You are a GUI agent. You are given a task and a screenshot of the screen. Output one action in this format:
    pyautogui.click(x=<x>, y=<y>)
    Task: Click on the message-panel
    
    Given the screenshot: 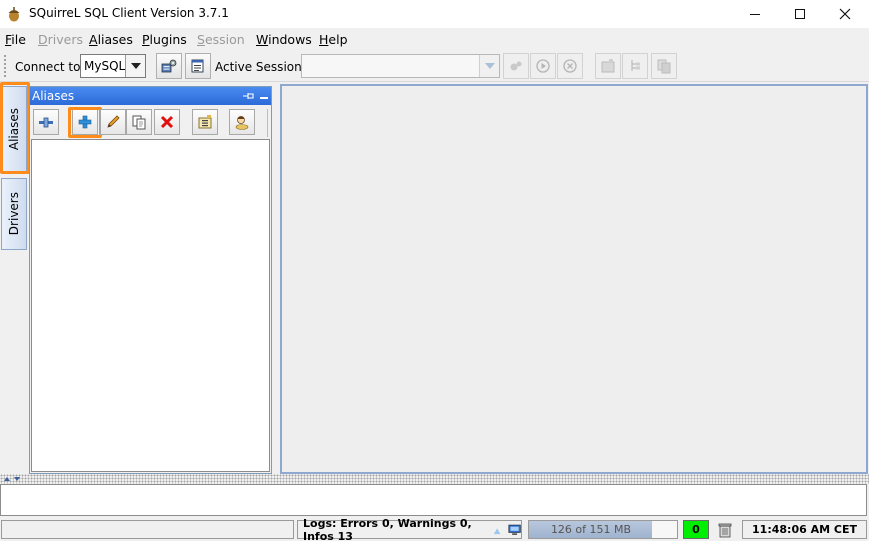 What is the action you would take?
    pyautogui.click(x=433, y=500)
    